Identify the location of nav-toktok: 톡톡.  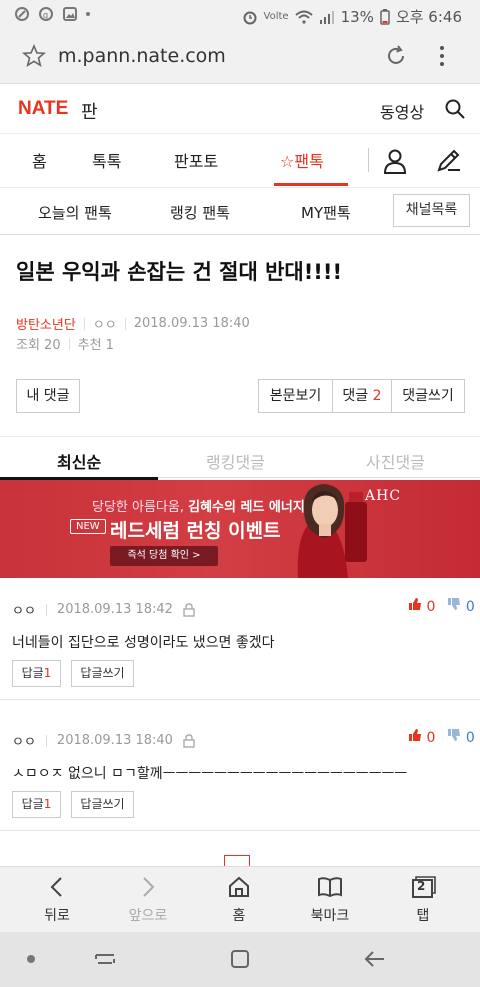
(106, 160).